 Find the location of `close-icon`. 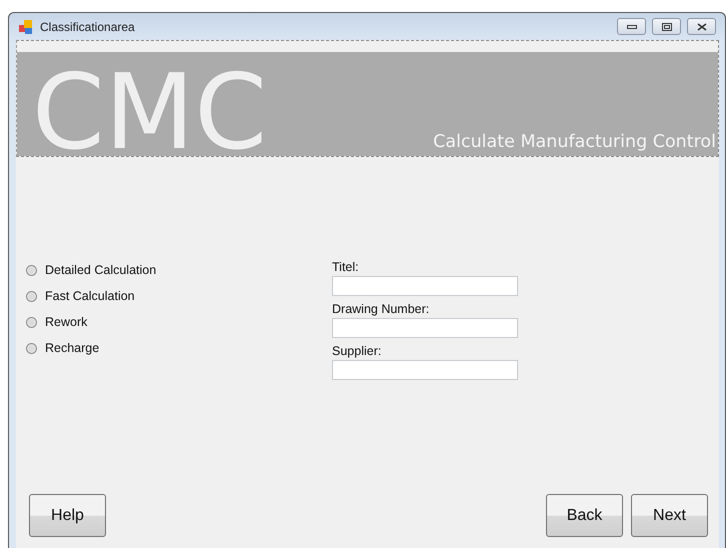

close-icon is located at coordinates (701, 26).